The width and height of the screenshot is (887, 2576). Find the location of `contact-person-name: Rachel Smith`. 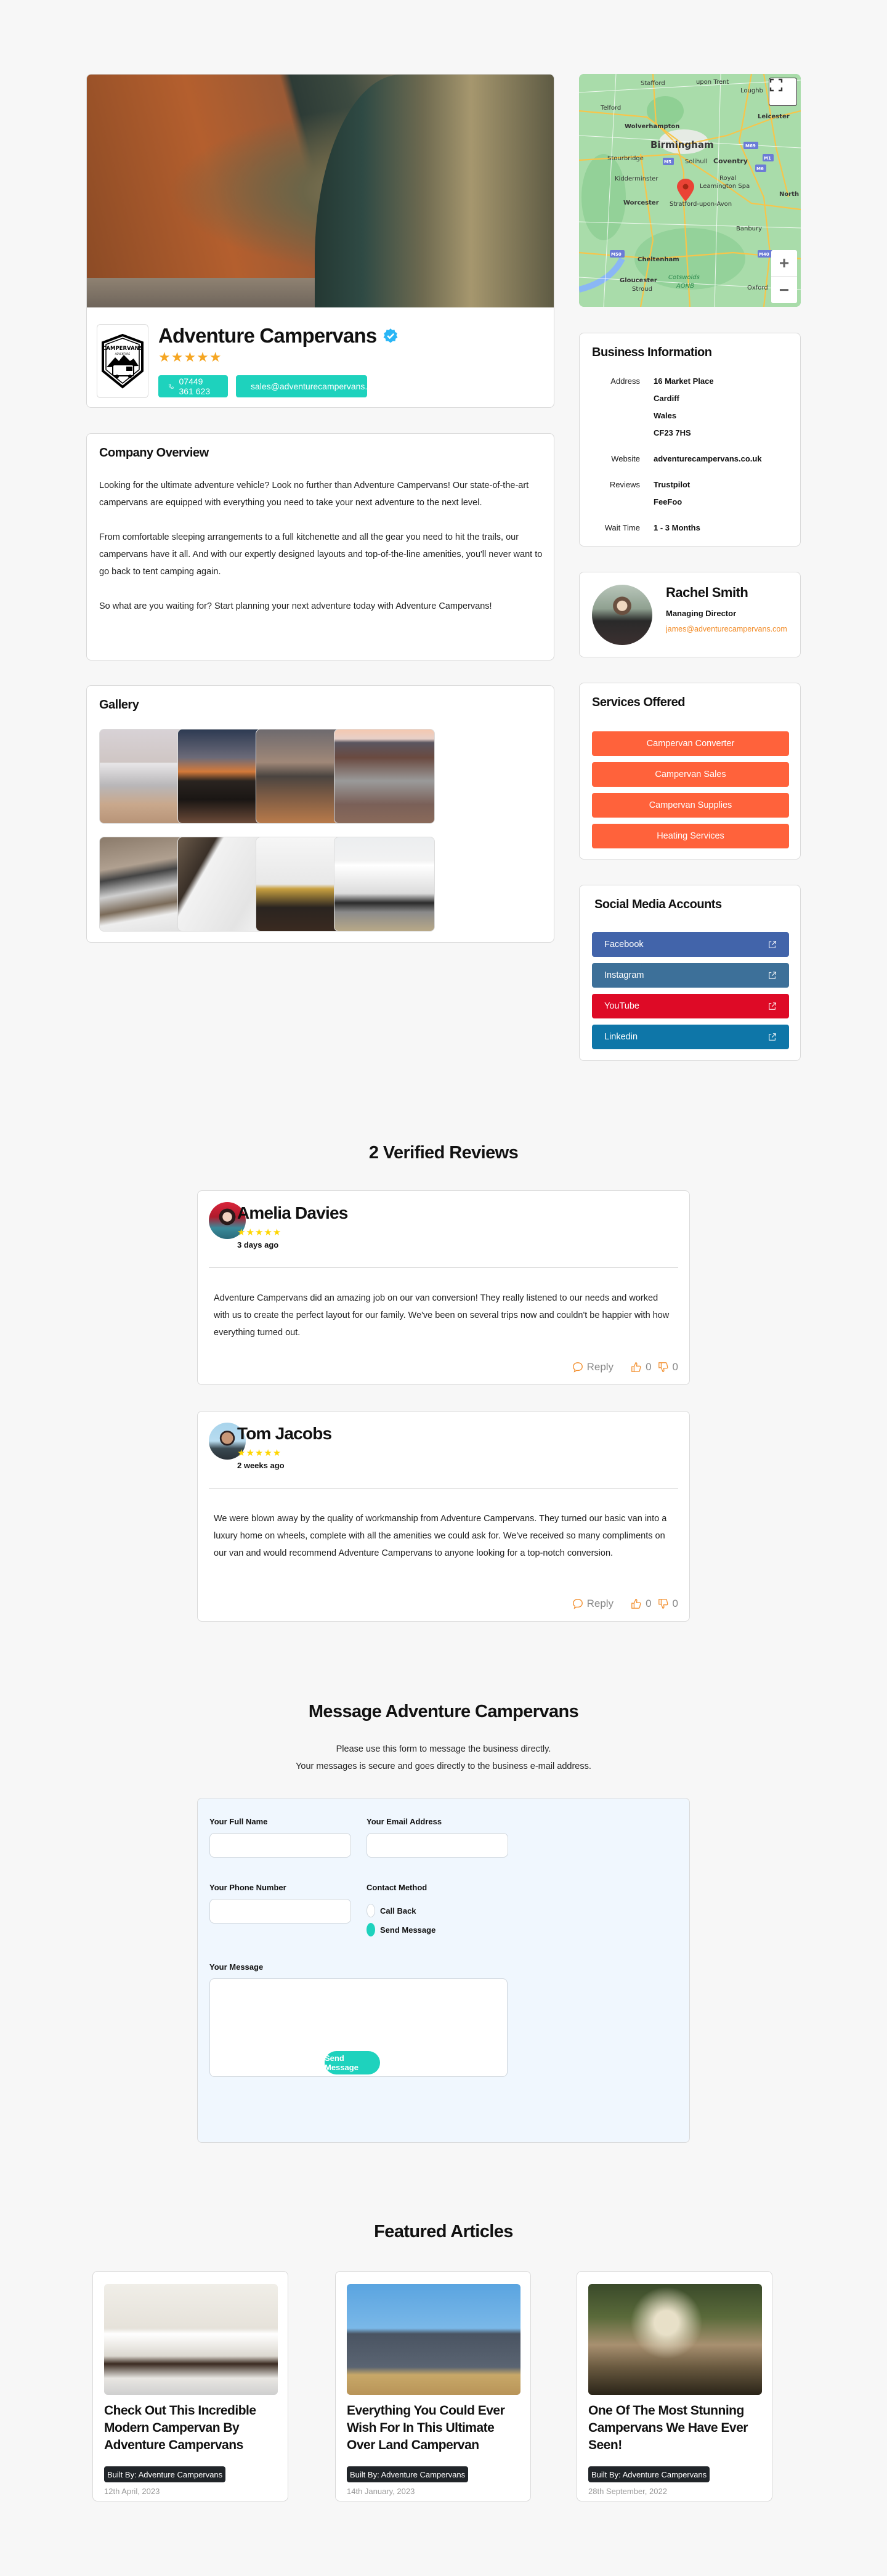

contact-person-name: Rachel Smith is located at coordinates (707, 592).